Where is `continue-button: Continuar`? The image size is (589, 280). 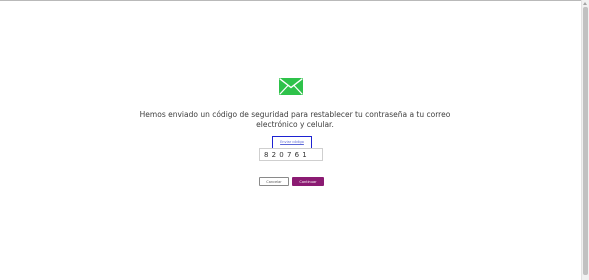
continue-button: Continuar is located at coordinates (308, 181).